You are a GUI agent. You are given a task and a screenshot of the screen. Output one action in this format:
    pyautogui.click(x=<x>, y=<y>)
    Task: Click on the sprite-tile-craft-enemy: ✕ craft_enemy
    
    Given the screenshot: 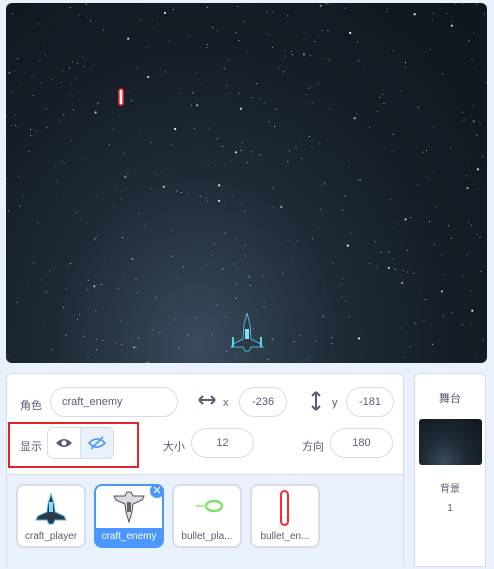 What is the action you would take?
    pyautogui.click(x=129, y=516)
    